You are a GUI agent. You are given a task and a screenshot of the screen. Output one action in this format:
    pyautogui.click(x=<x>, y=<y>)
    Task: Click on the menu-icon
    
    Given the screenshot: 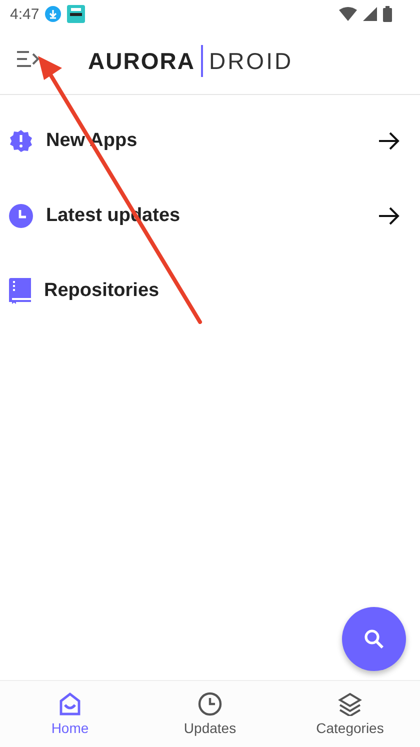 What is the action you would take?
    pyautogui.click(x=29, y=59)
    